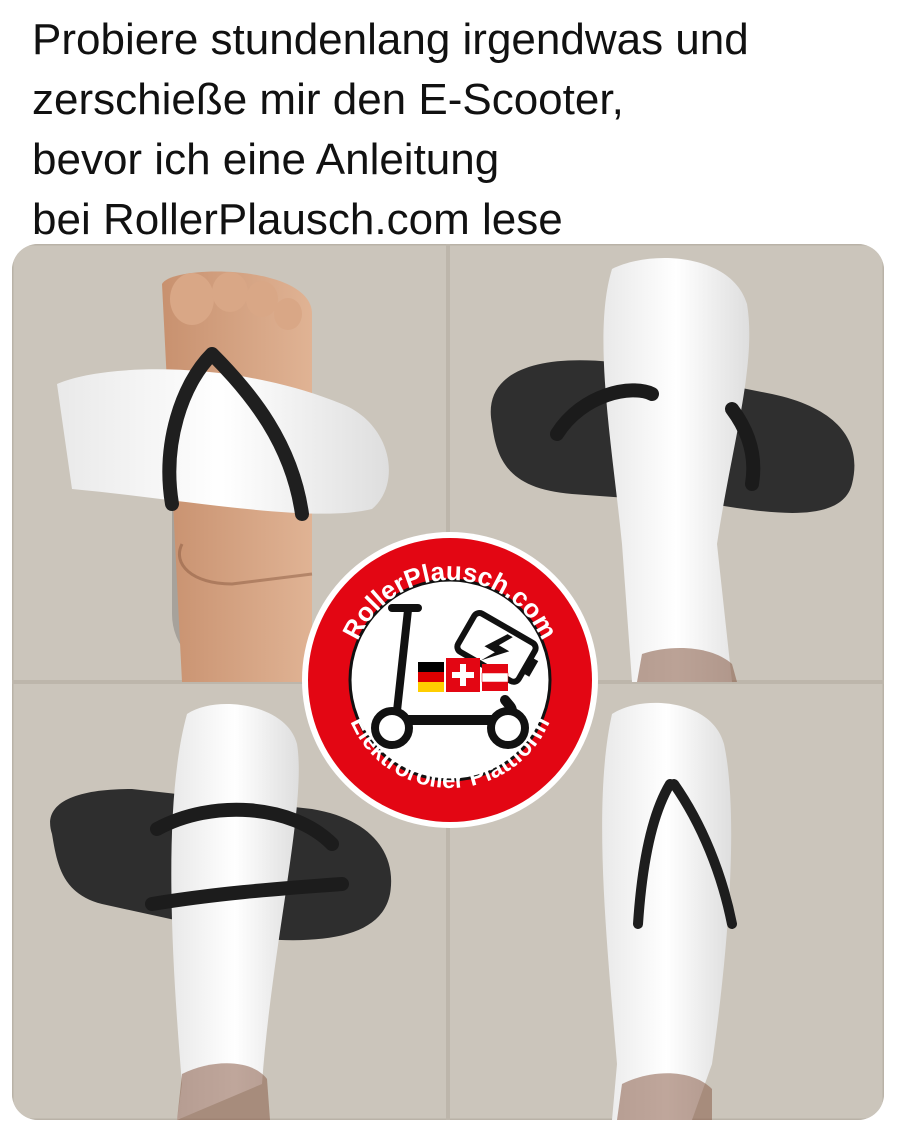 Image resolution: width=898 pixels, height=1132 pixels. What do you see at coordinates (431, 677) in the screenshot?
I see `germany-flag-icon` at bounding box center [431, 677].